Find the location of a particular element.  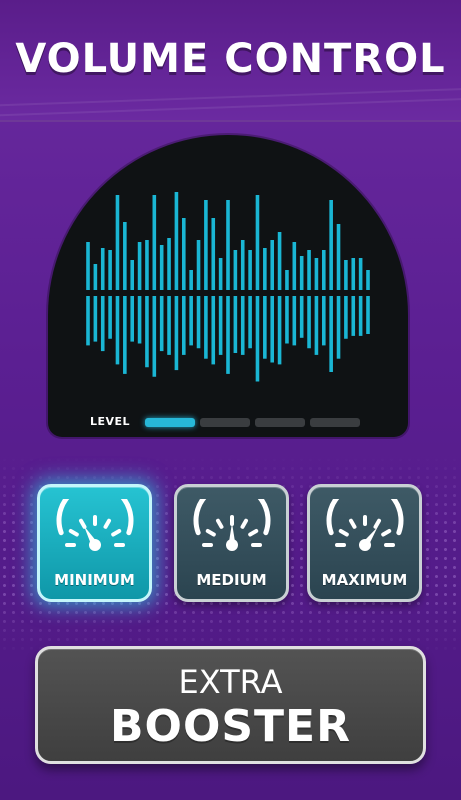

page-title: VOLUME CONTROL is located at coordinates (230, 59).